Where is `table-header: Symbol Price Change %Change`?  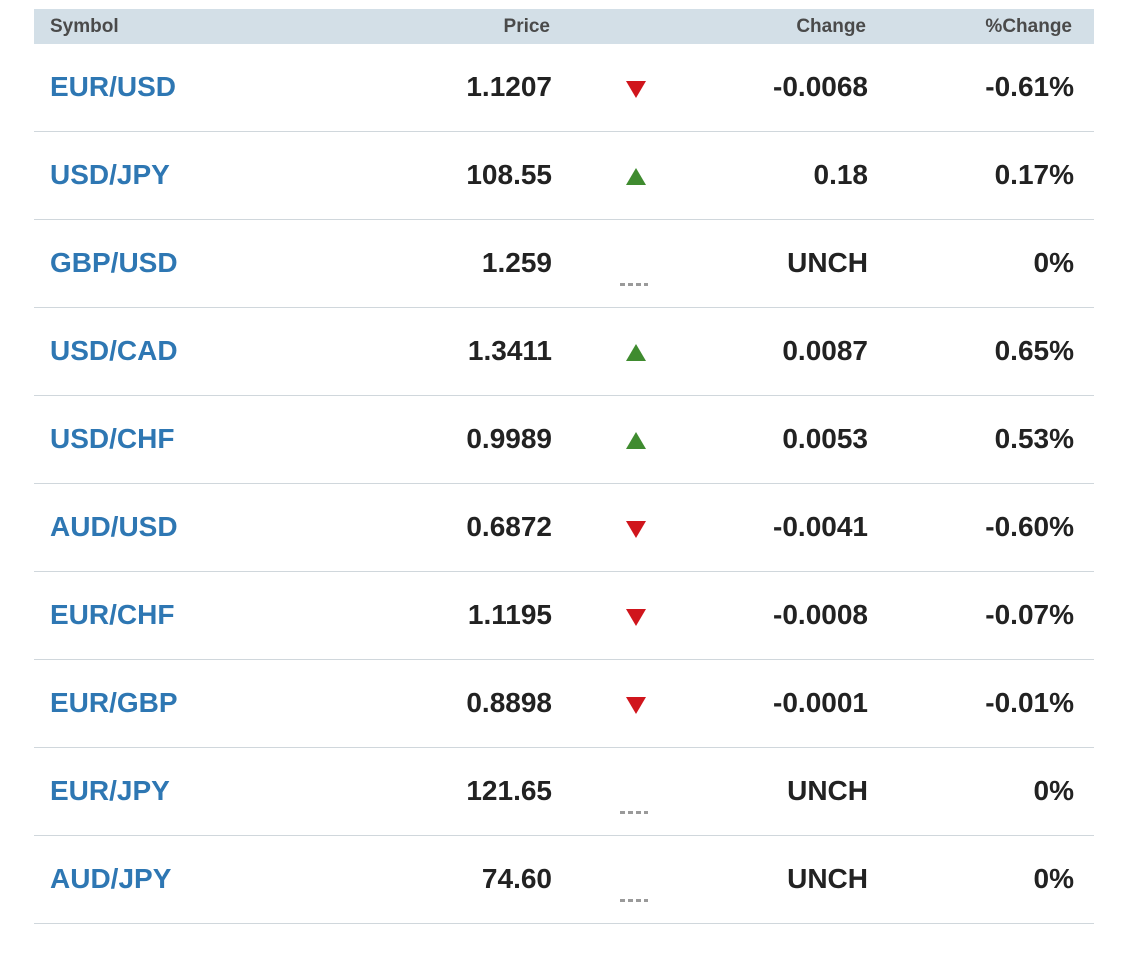 table-header: Symbol Price Change %Change is located at coordinates (564, 26).